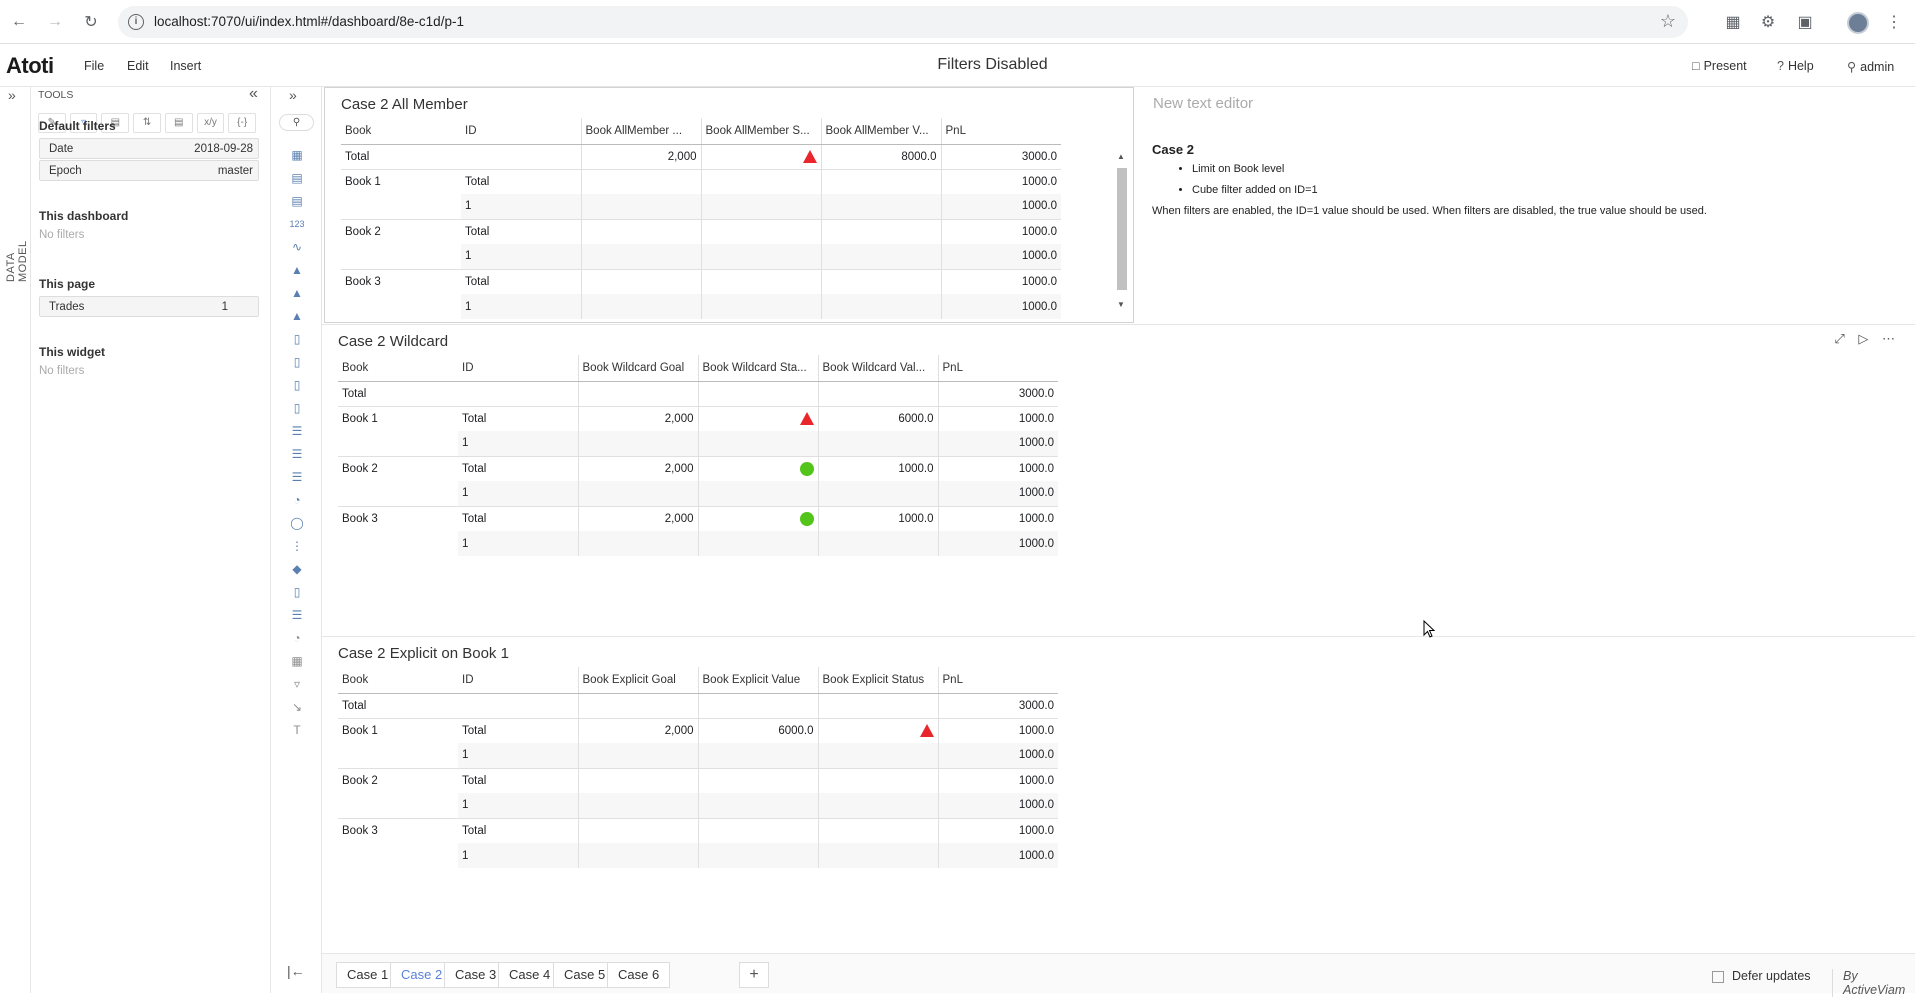  What do you see at coordinates (637, 418) in the screenshot?
I see `goal-cell: 2,000` at bounding box center [637, 418].